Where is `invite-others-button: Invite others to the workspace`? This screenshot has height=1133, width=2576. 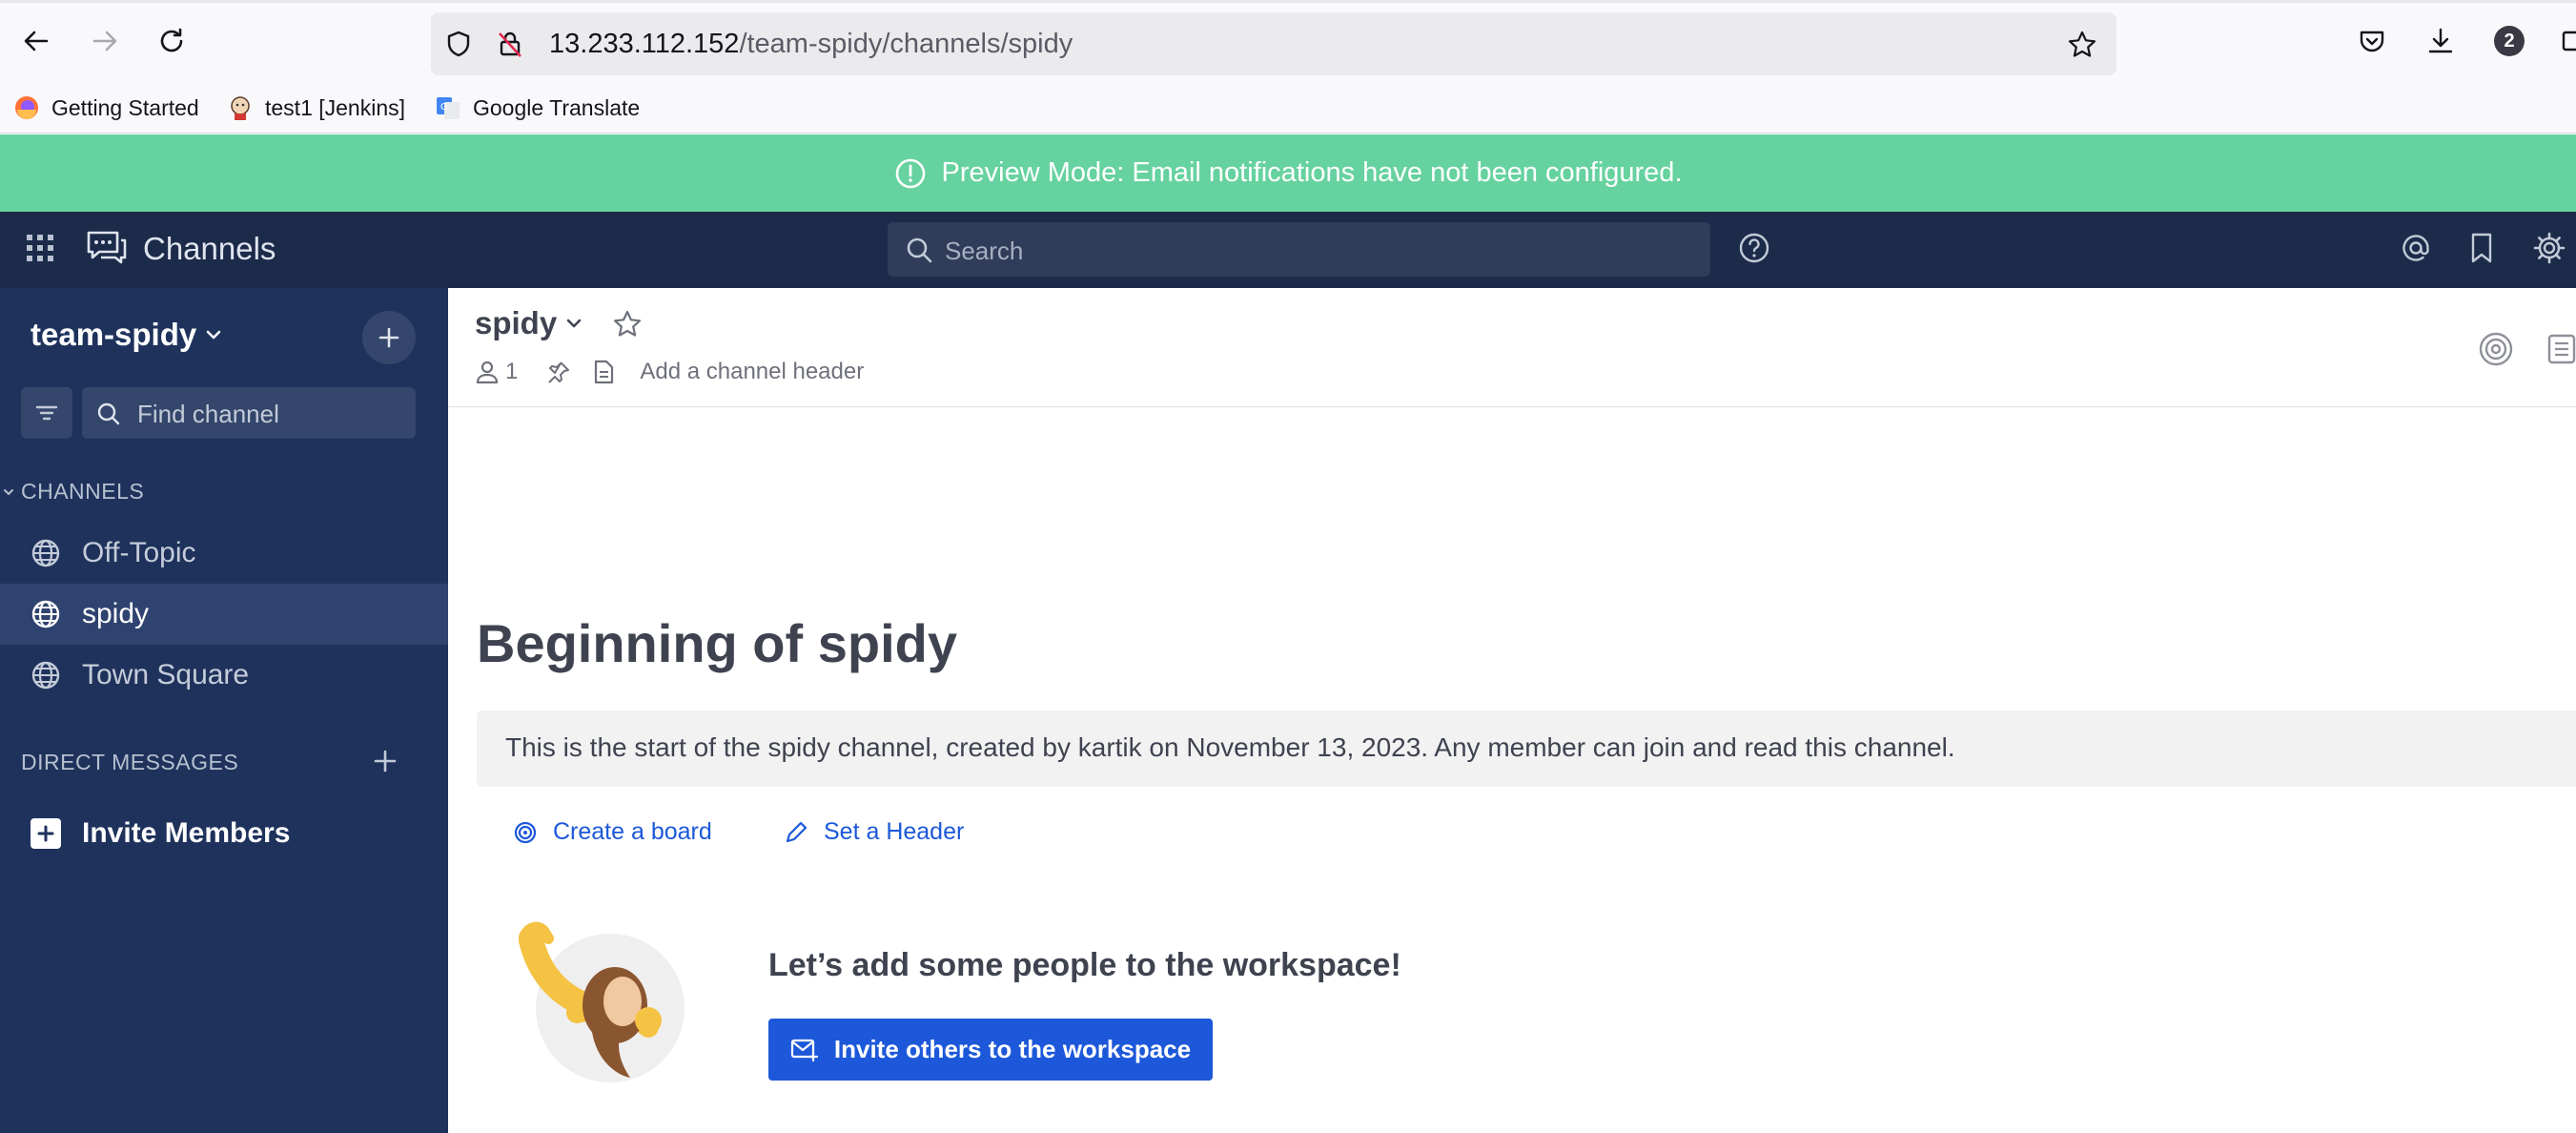 invite-others-button: Invite others to the workspace is located at coordinates (990, 1050).